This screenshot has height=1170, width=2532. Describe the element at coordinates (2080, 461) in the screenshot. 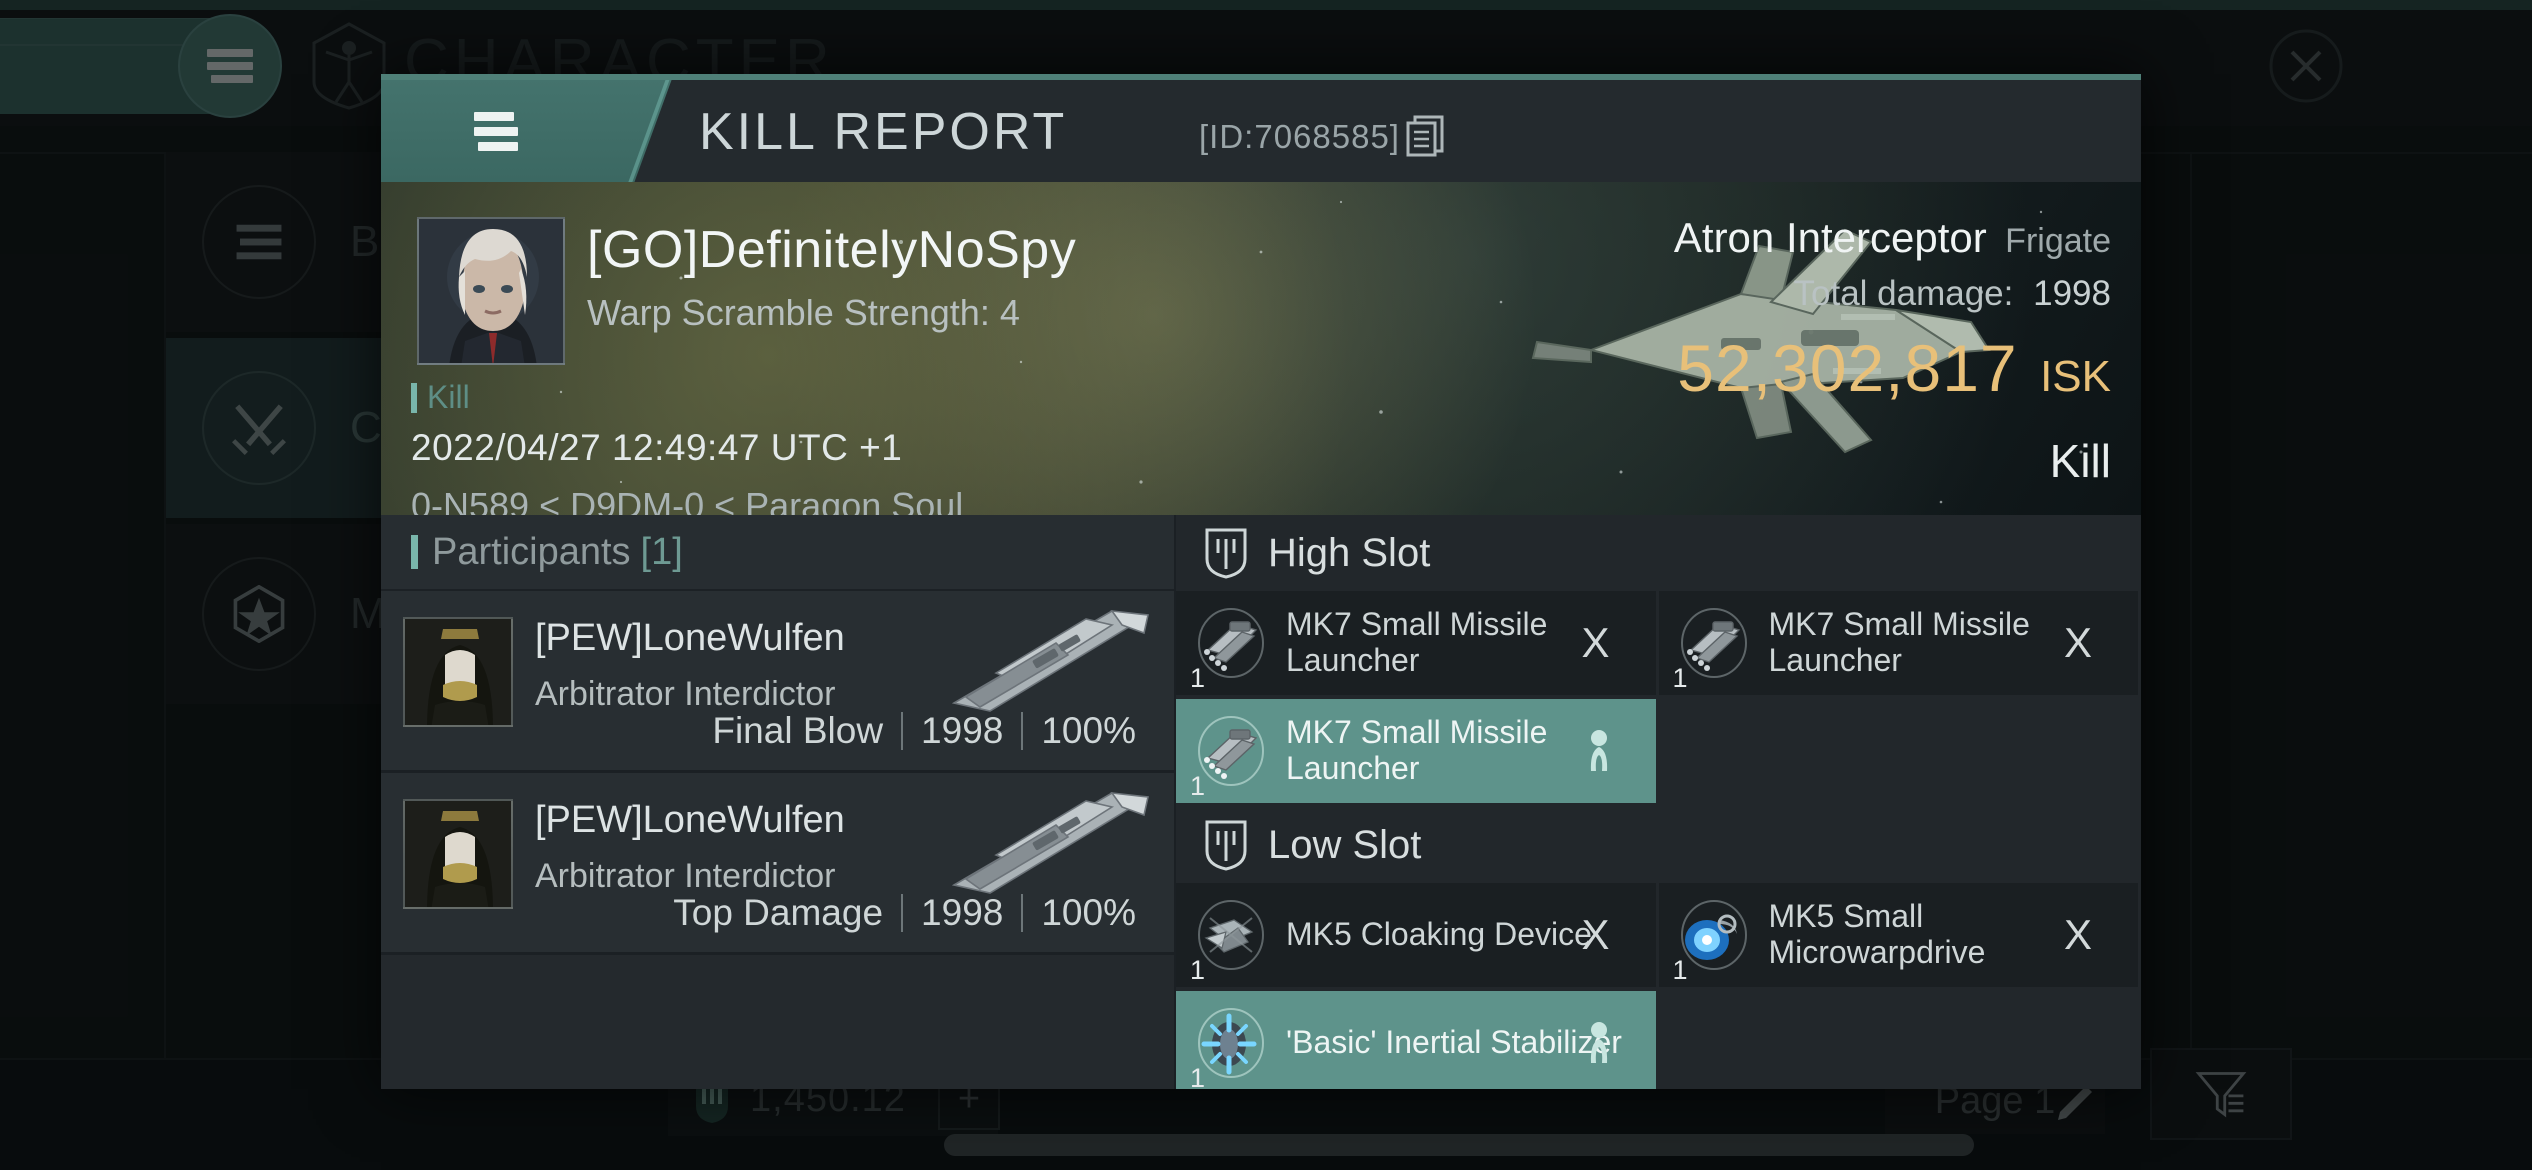

I see `kill-result: Kill` at that location.